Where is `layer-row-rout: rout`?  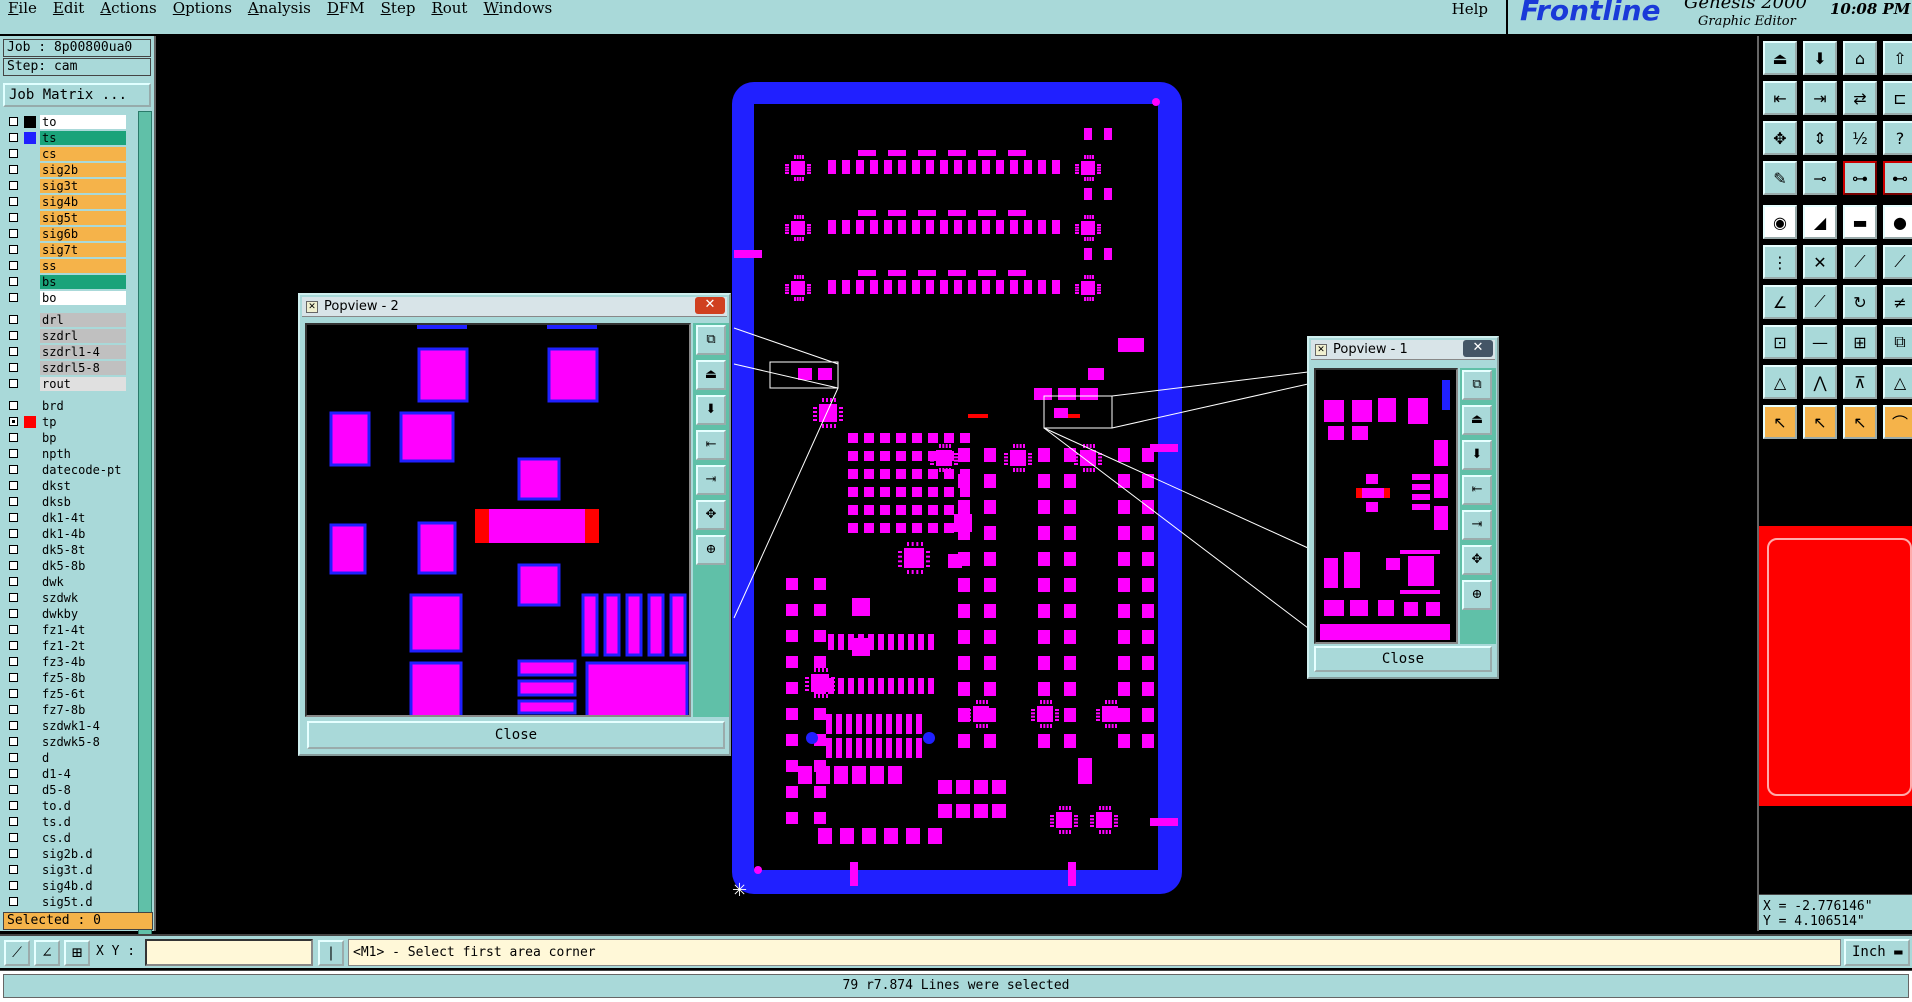
layer-row-rout: rout is located at coordinates (70, 384).